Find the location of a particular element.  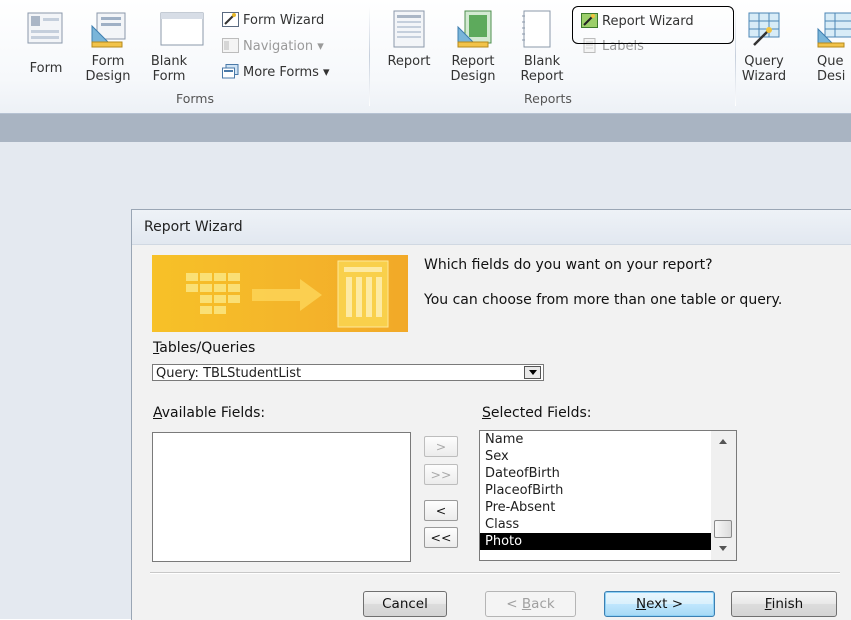

list-item-selected: Photo is located at coordinates (597, 541).